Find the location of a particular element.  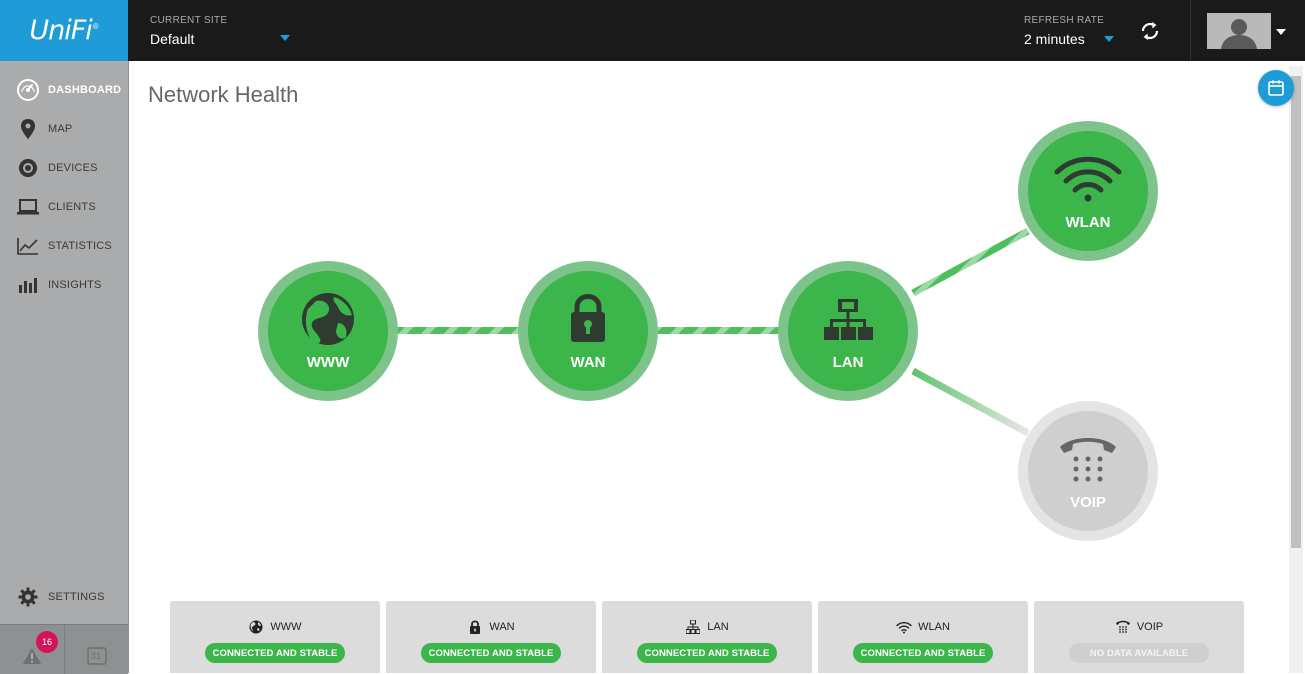

refresh-button is located at coordinates (1150, 31).